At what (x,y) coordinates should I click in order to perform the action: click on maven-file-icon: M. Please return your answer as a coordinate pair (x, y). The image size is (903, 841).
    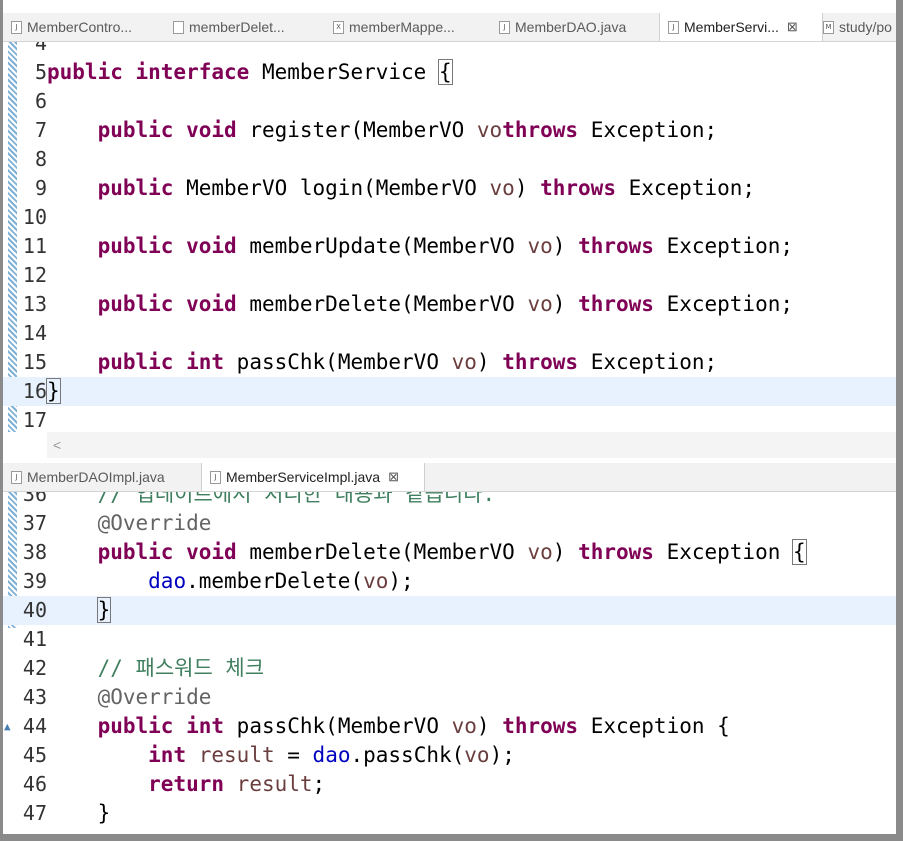
    Looking at the image, I should click on (828, 27).